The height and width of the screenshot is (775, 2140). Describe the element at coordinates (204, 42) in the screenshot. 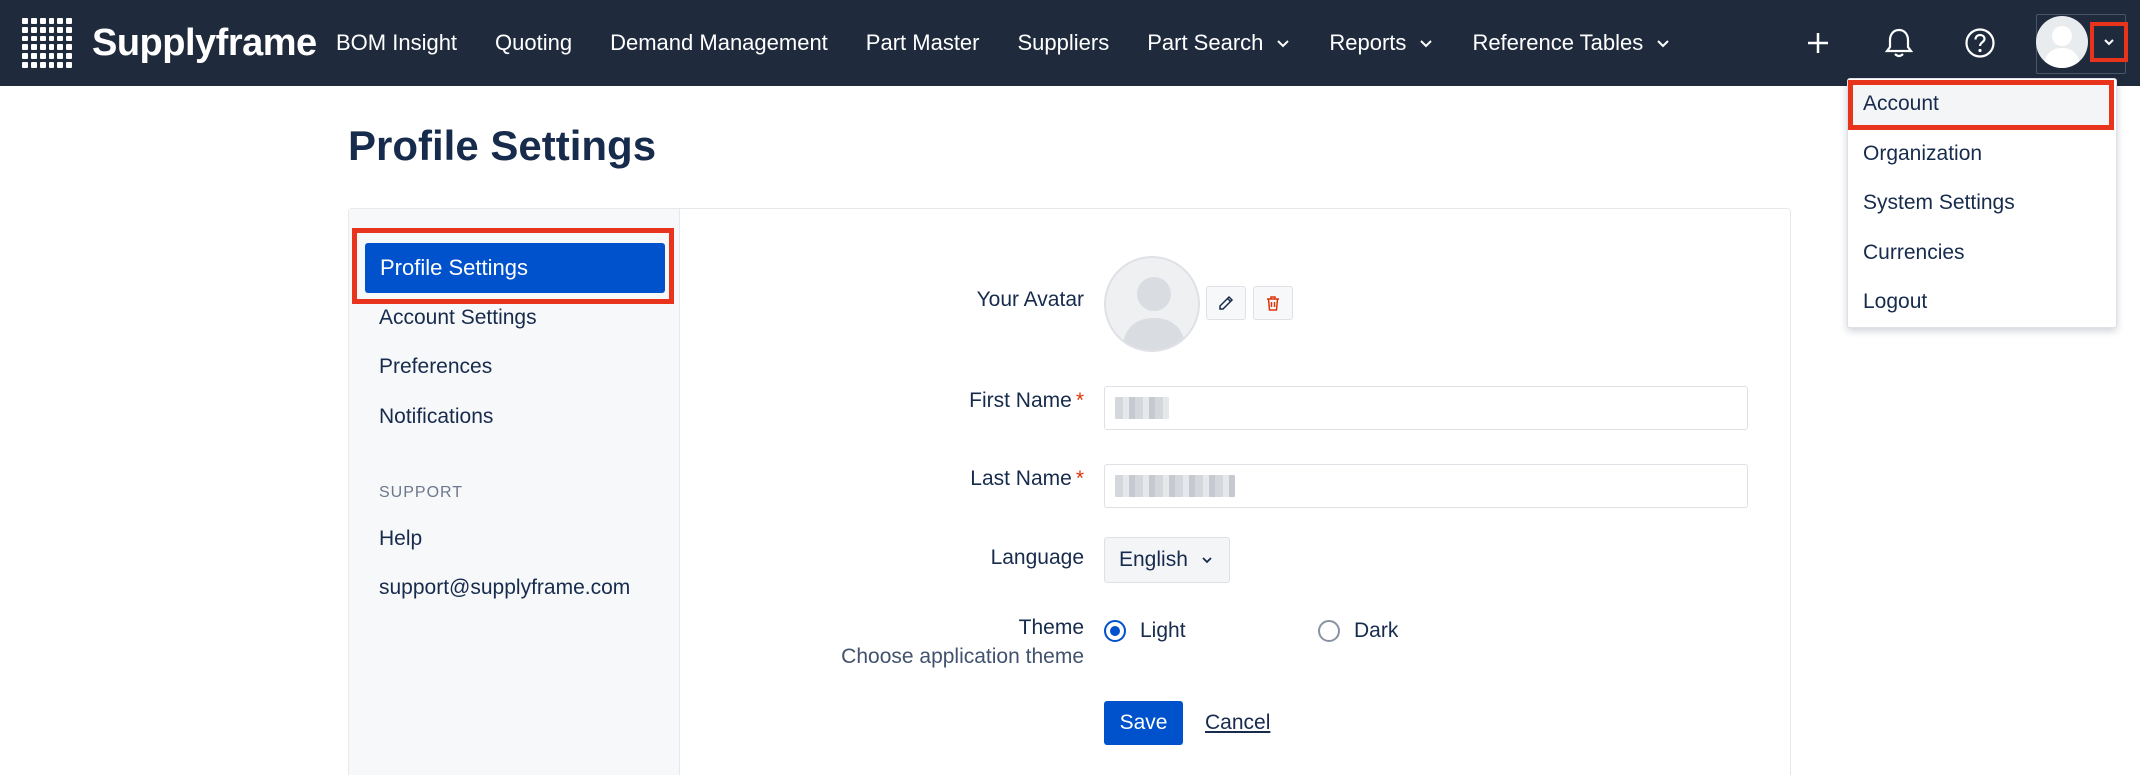

I see `brand-name: Supplyframe` at that location.